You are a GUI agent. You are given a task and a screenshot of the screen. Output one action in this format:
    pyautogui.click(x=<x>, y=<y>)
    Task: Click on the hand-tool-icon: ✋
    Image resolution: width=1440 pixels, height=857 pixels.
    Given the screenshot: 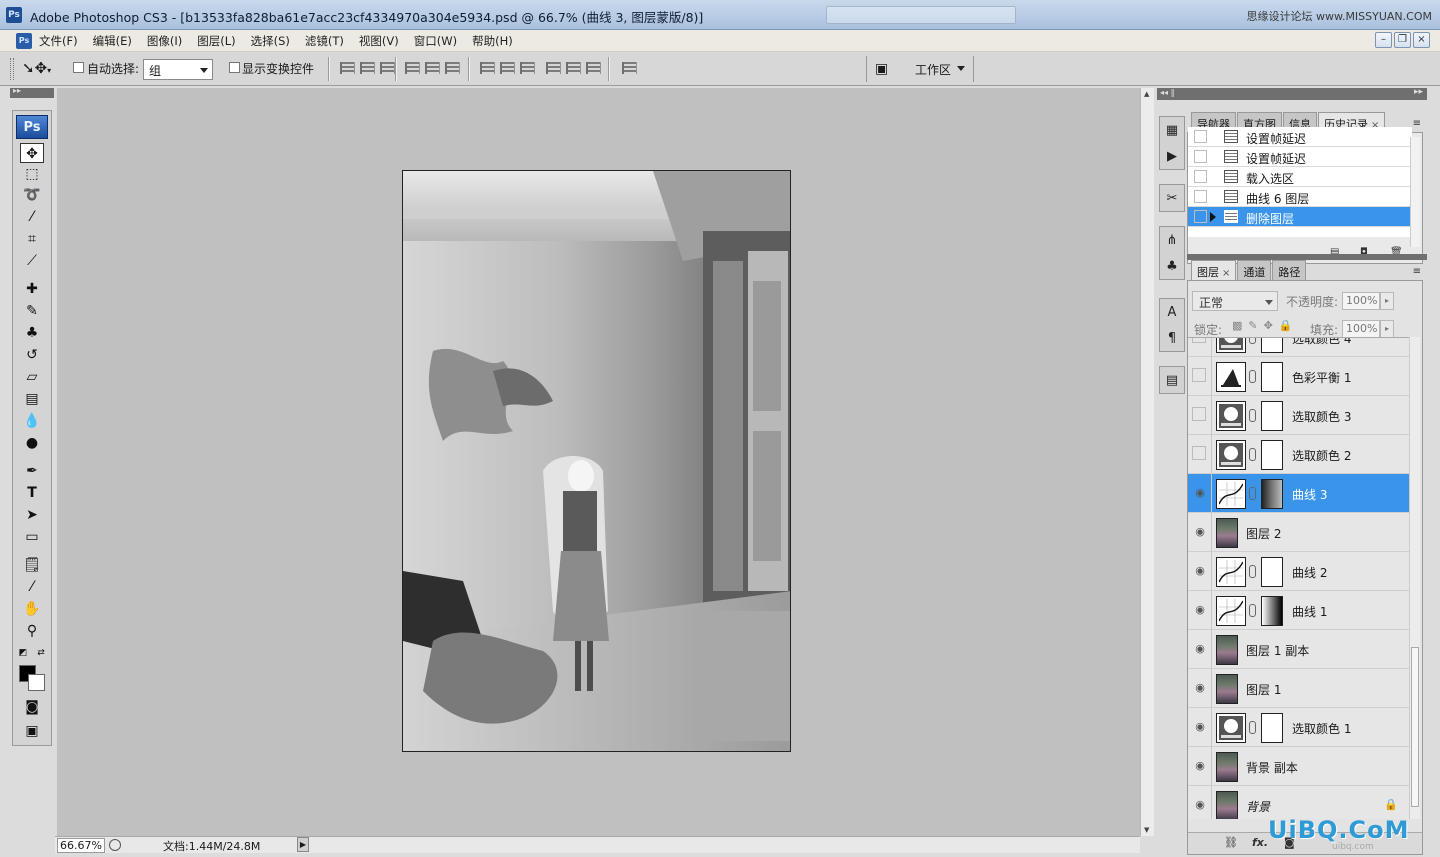 What is the action you would take?
    pyautogui.click(x=32, y=609)
    